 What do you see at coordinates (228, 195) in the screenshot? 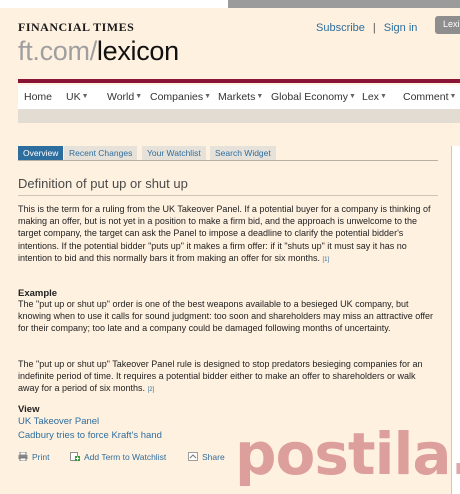
I see `title-divider` at bounding box center [228, 195].